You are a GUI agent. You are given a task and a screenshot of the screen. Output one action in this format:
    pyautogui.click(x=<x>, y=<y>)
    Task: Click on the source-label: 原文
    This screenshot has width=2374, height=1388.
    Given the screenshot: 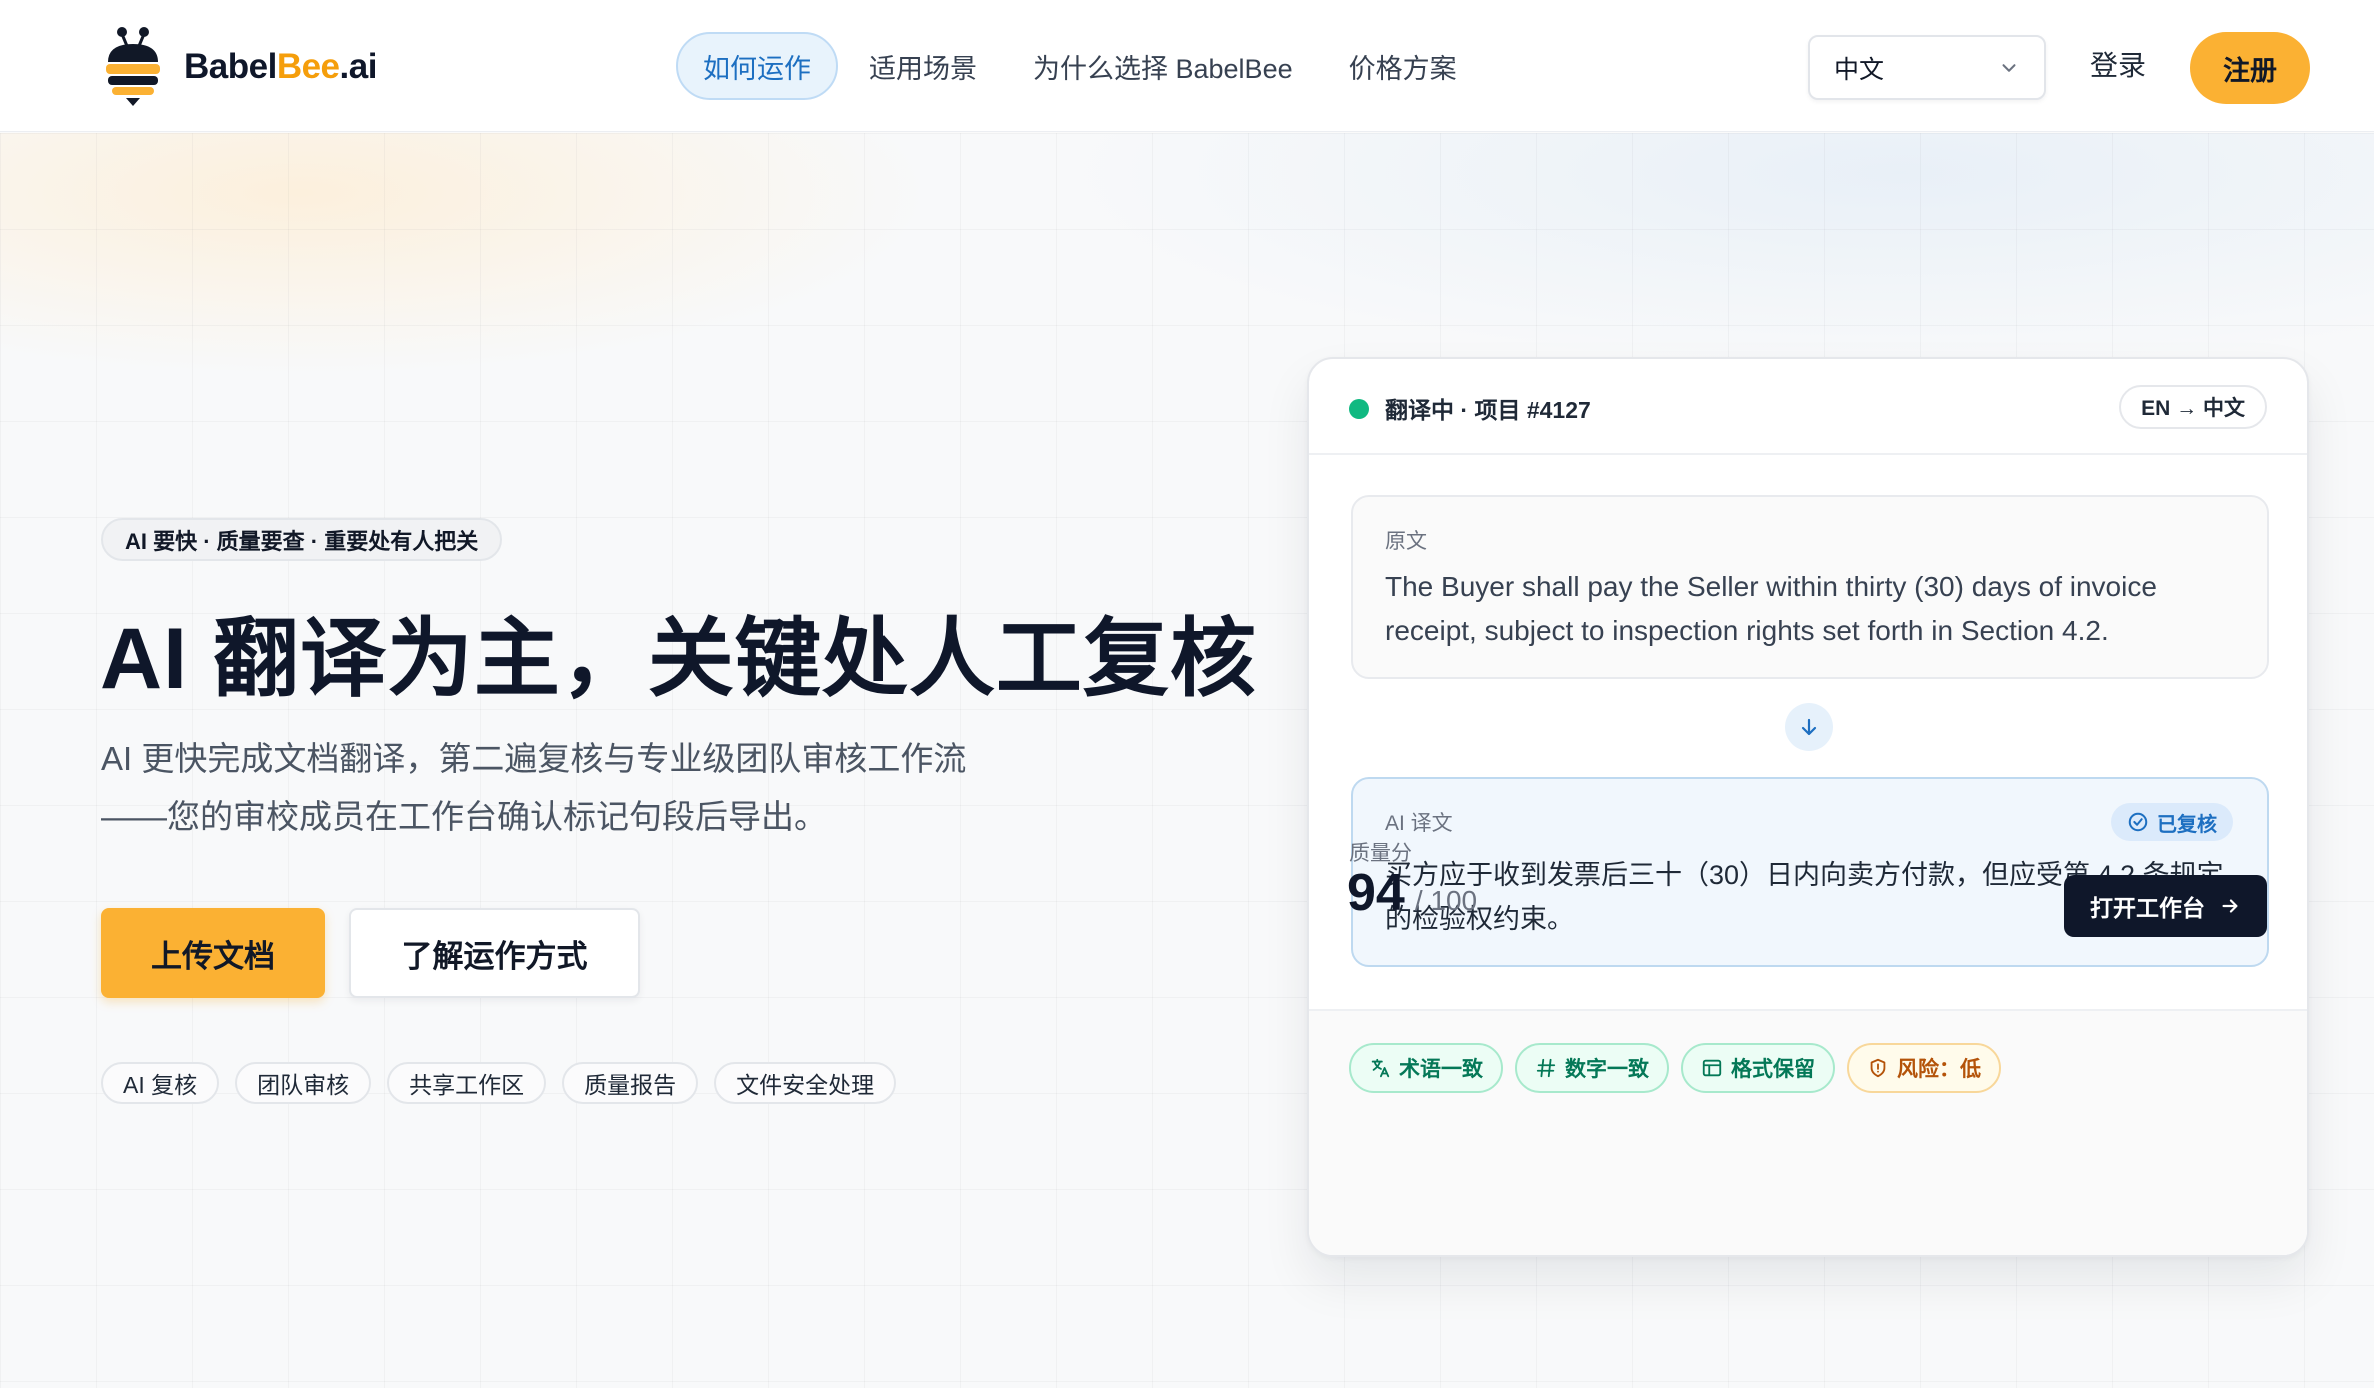 What is the action you would take?
    pyautogui.click(x=1406, y=541)
    